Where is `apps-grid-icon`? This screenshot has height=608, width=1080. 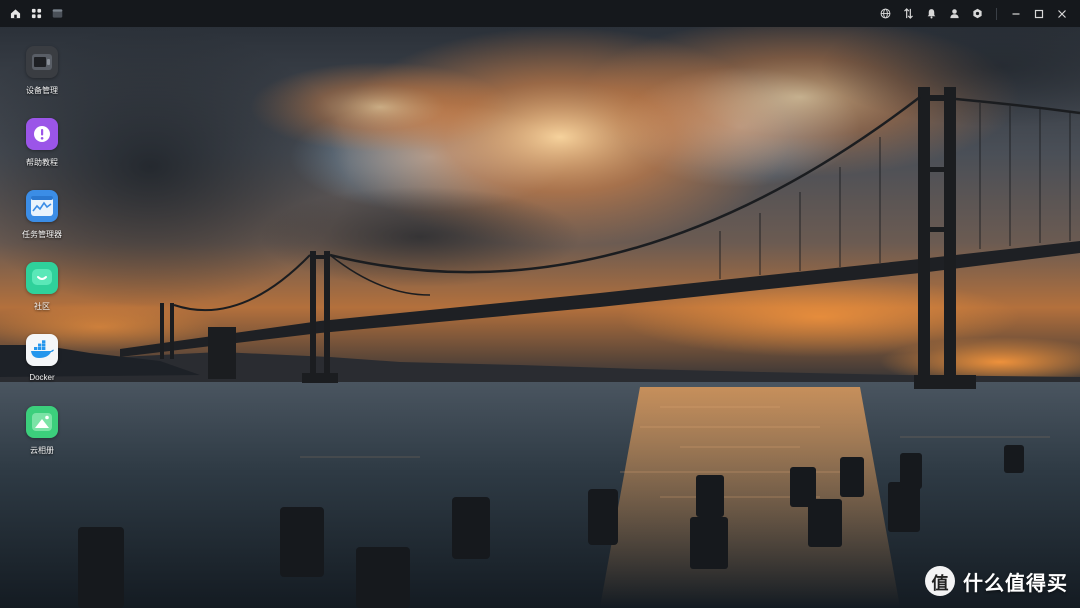
apps-grid-icon is located at coordinates (36, 13).